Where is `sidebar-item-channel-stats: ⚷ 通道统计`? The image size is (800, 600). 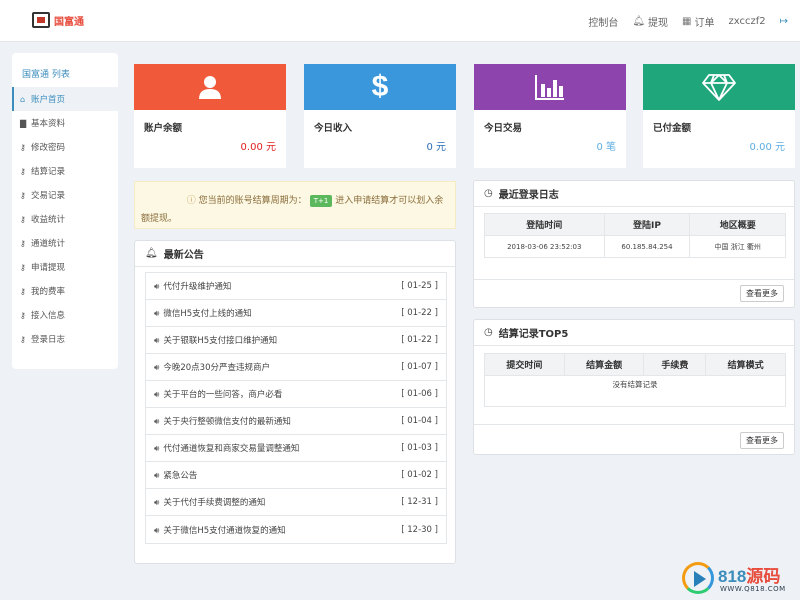 sidebar-item-channel-stats: ⚷ 通道统计 is located at coordinates (65, 243).